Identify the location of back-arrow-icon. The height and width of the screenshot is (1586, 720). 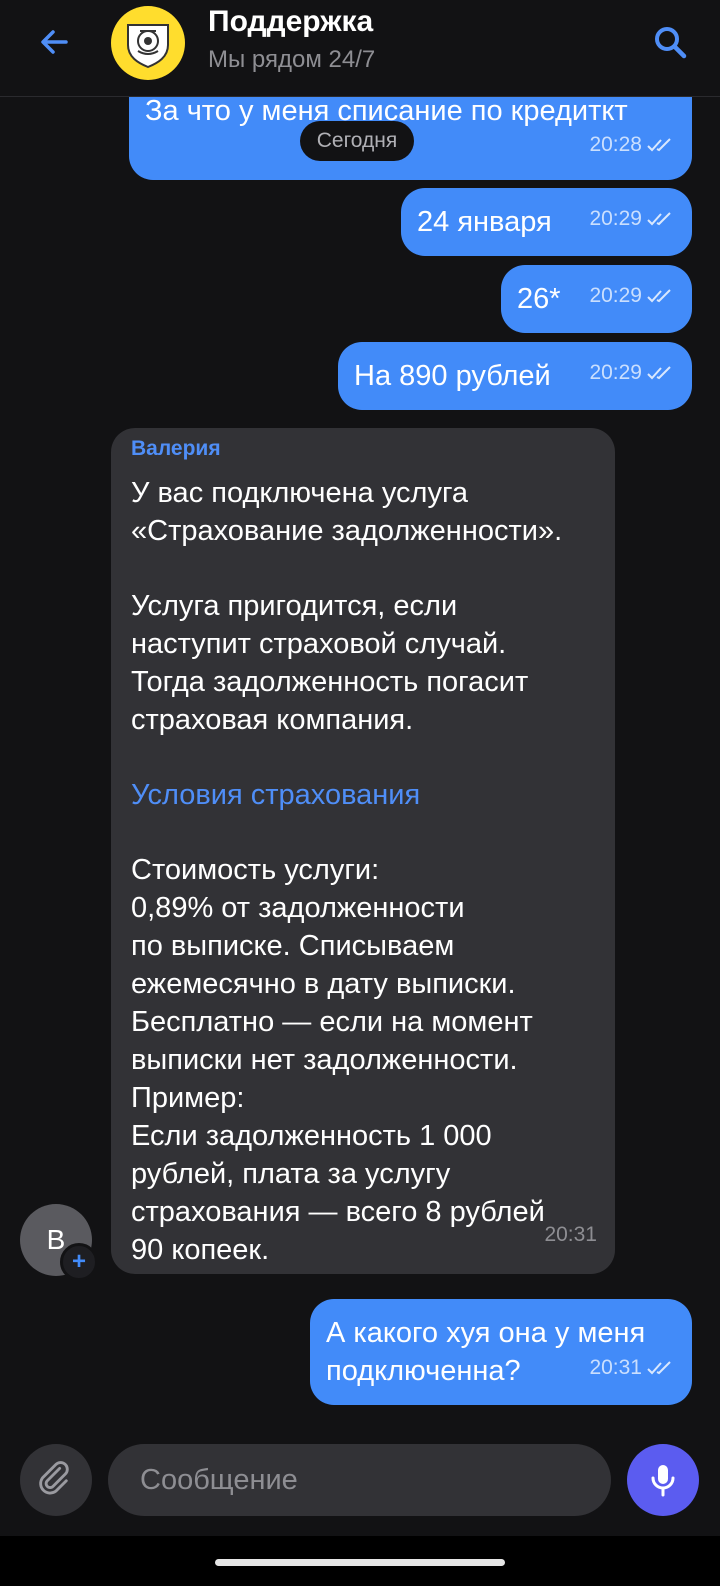
(54, 42).